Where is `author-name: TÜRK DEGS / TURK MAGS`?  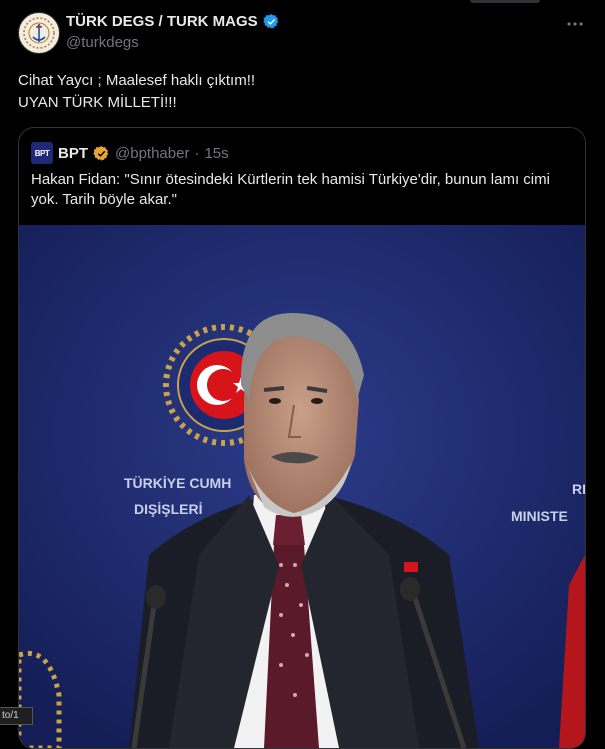
author-name: TÜRK DEGS / TURK MAGS is located at coordinates (162, 21).